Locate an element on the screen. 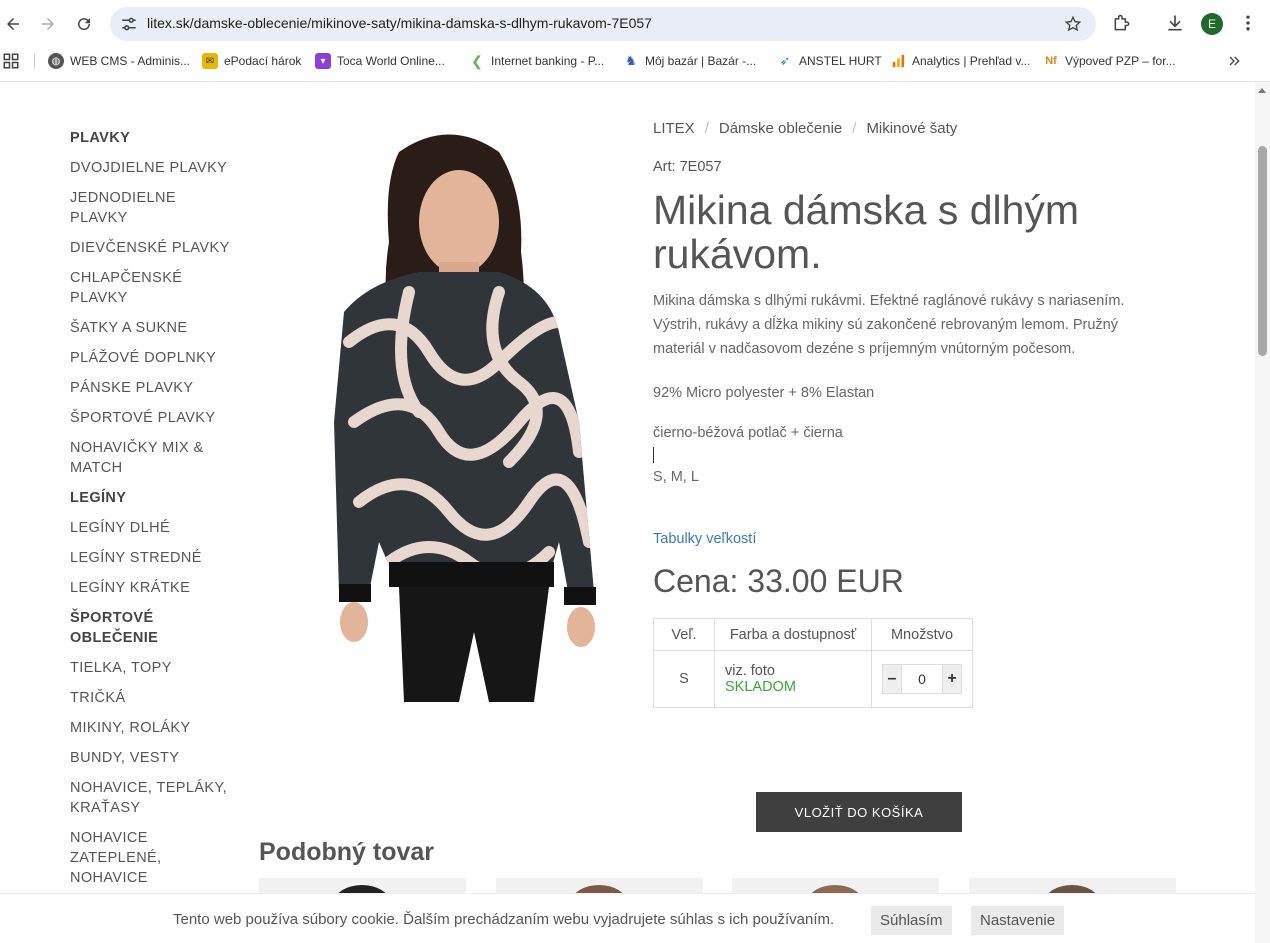  sidebar-item: BUNDY, VESTY is located at coordinates (150, 758).